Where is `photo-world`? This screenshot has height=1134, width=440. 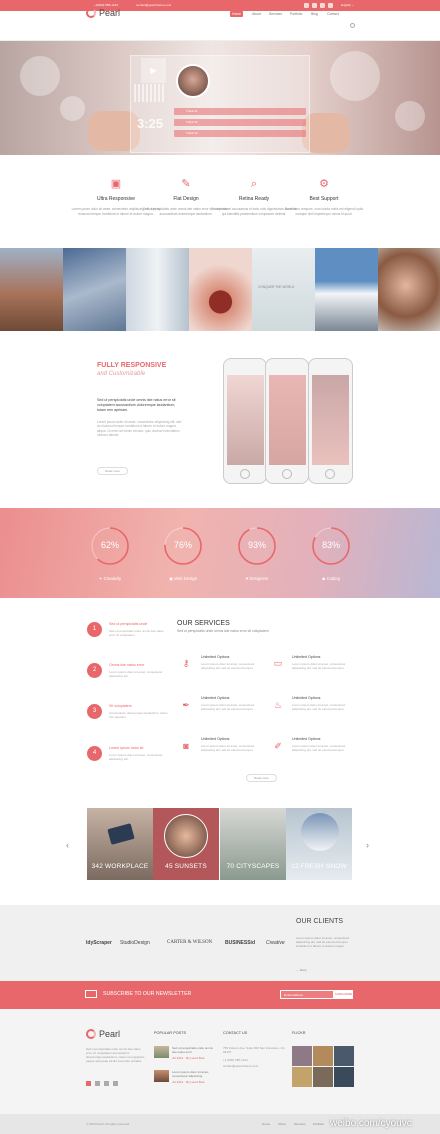 photo-world is located at coordinates (283, 289).